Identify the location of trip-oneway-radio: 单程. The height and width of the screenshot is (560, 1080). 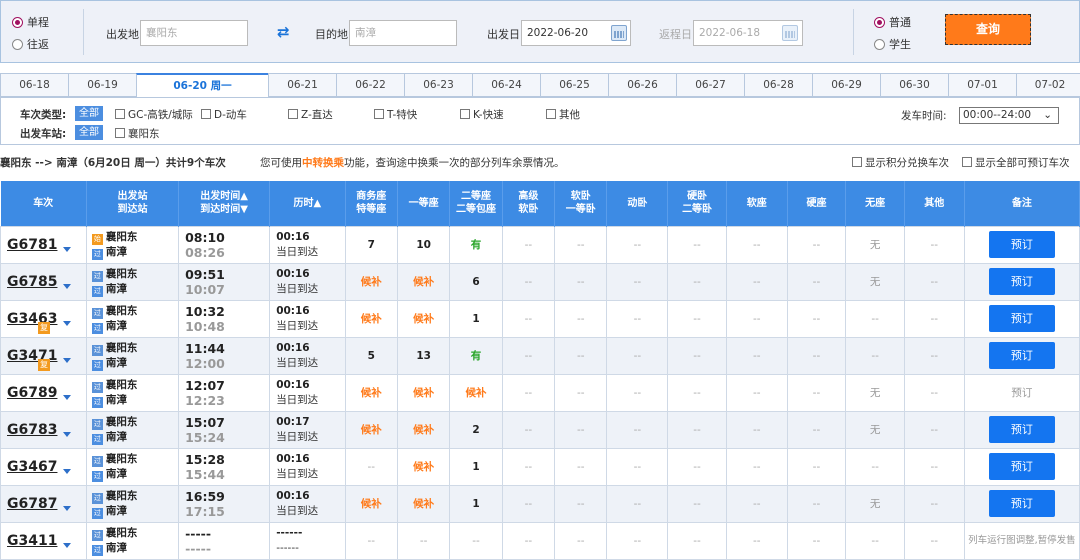
(30, 22).